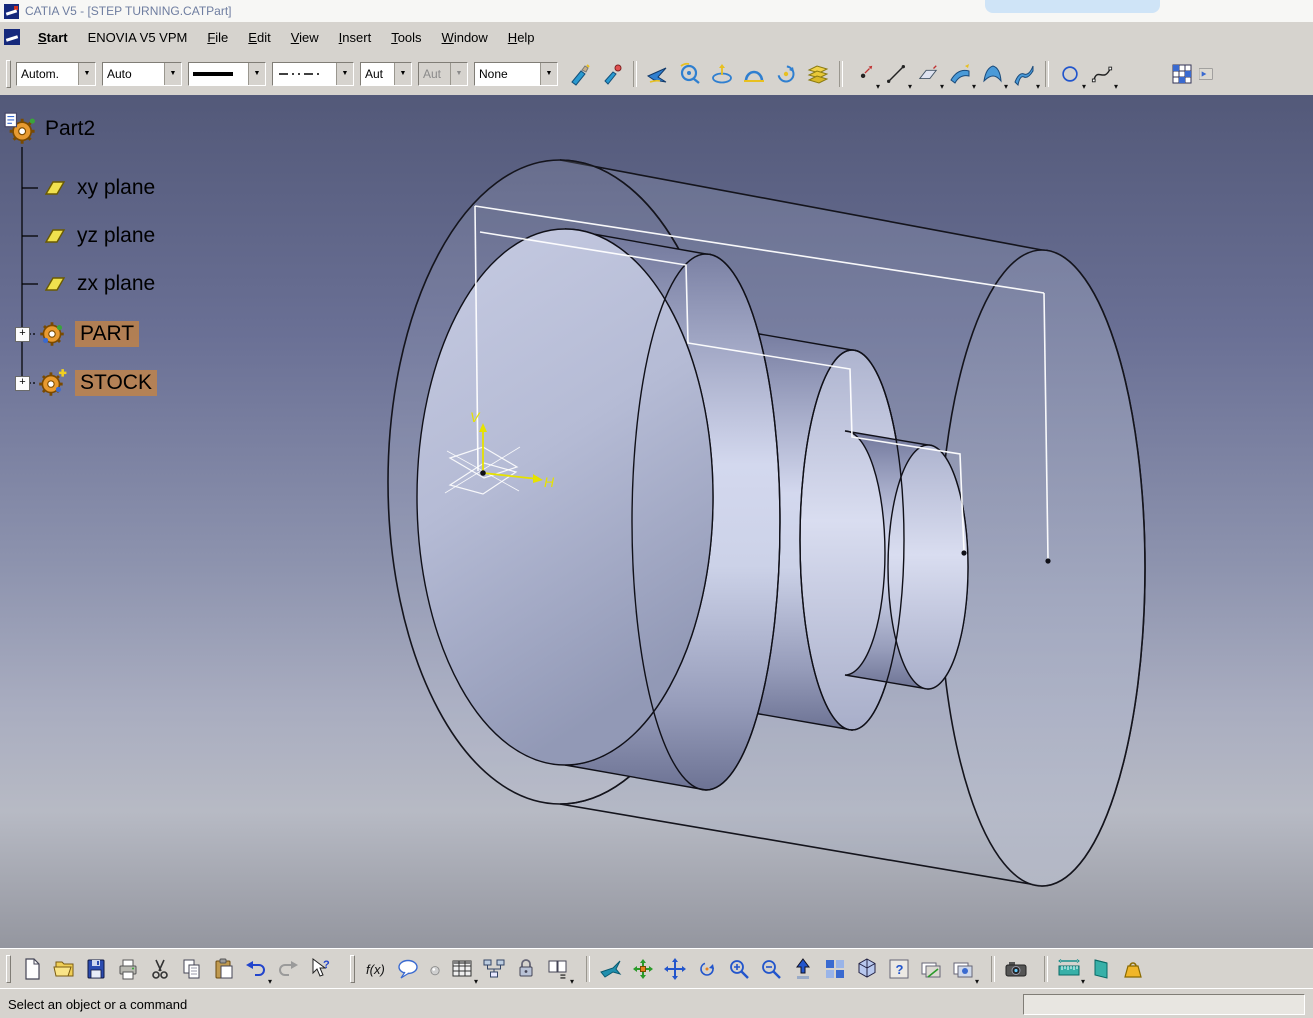 The image size is (1313, 1018). I want to click on menu-item-edit: Edit, so click(259, 37).